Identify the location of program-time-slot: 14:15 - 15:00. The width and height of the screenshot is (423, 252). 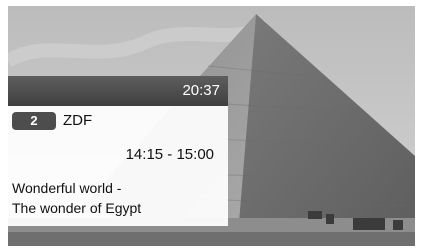
(169, 154).